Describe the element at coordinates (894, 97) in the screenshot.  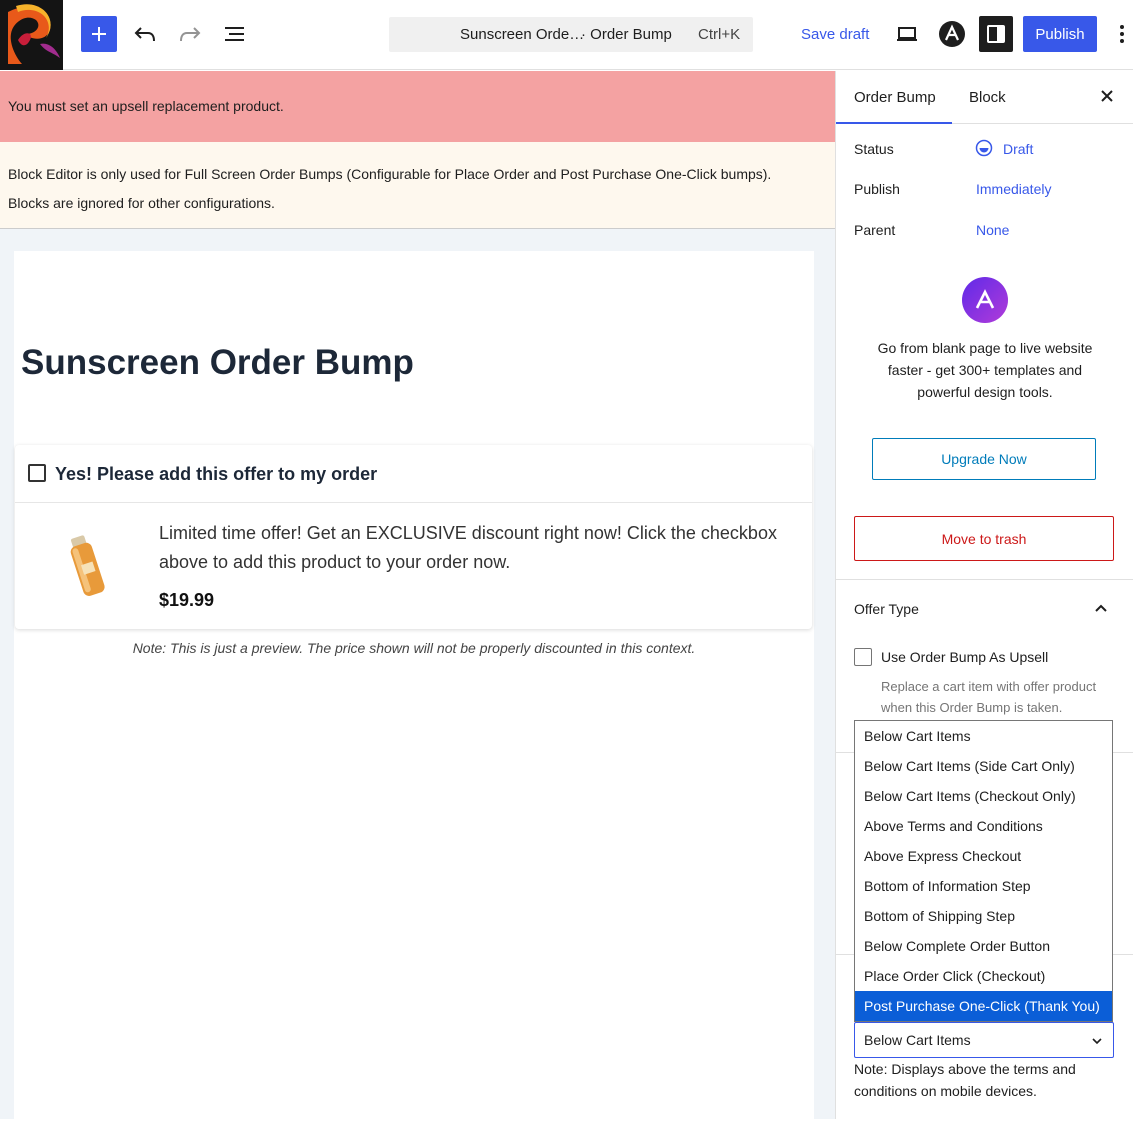
I see `tab-order-bump: Order Bump` at that location.